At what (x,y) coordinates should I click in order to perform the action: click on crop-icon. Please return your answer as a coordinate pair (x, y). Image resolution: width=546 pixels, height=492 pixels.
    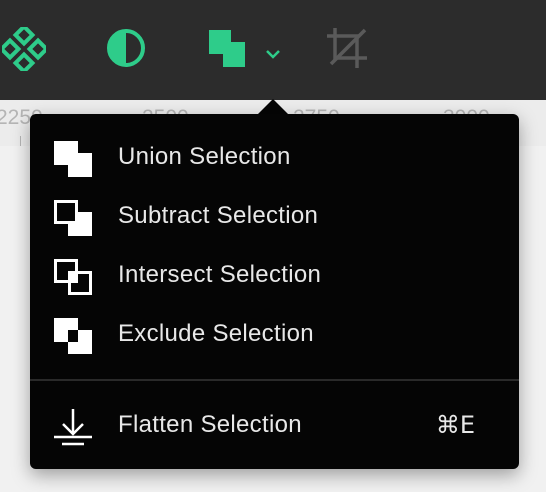
    Looking at the image, I should click on (347, 48).